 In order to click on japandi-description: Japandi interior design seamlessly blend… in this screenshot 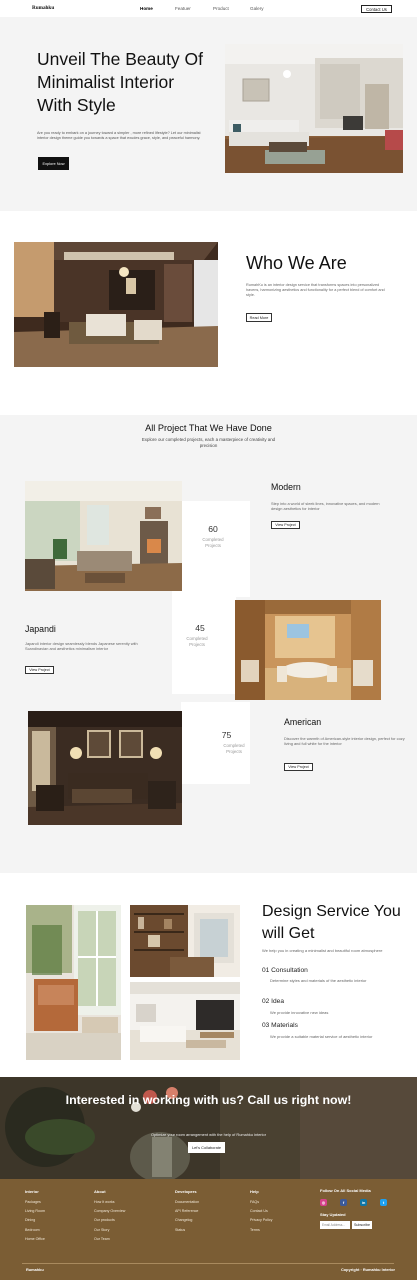, I will do `click(81, 646)`.